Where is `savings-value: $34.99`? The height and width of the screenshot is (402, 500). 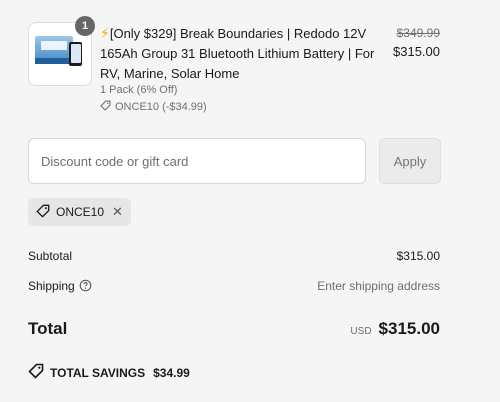 savings-value: $34.99 is located at coordinates (171, 372).